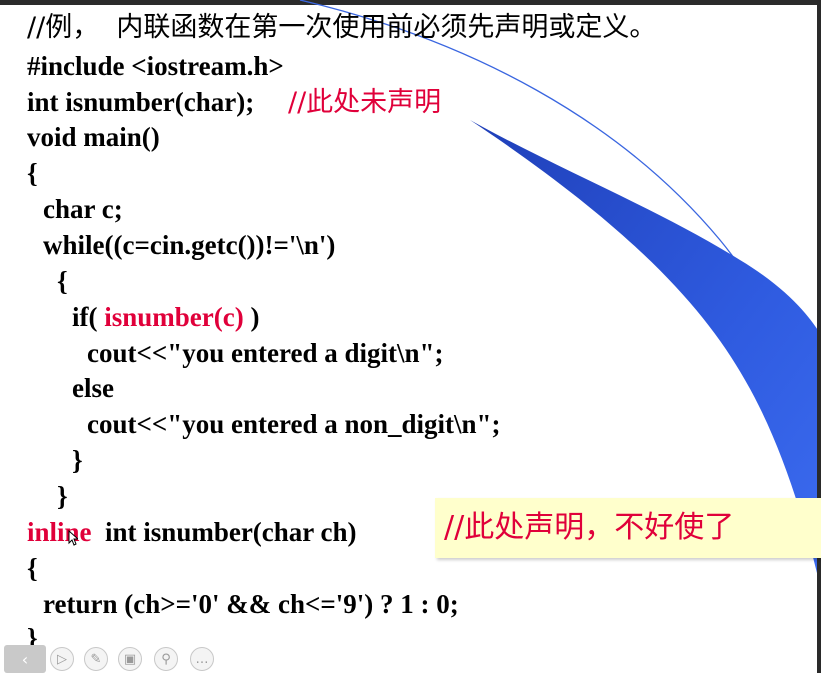 The image size is (821, 673). I want to click on pen-icon: ✎, so click(96, 659).